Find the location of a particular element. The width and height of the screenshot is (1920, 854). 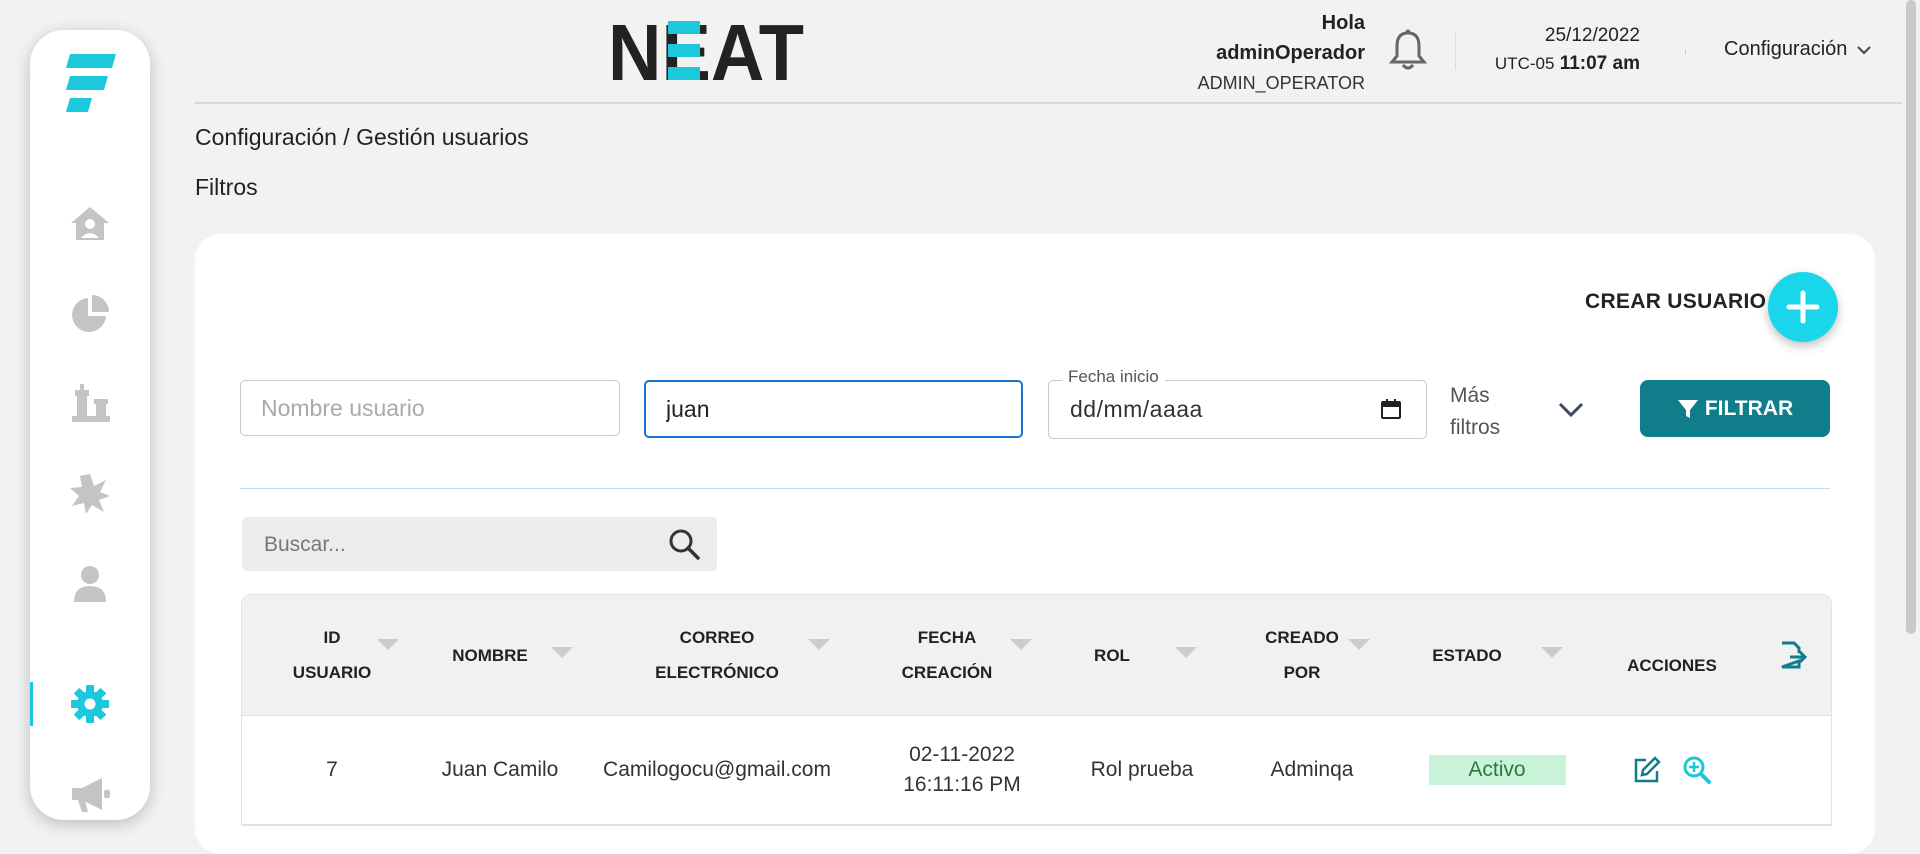

sidebar-item-home is located at coordinates (90, 224).